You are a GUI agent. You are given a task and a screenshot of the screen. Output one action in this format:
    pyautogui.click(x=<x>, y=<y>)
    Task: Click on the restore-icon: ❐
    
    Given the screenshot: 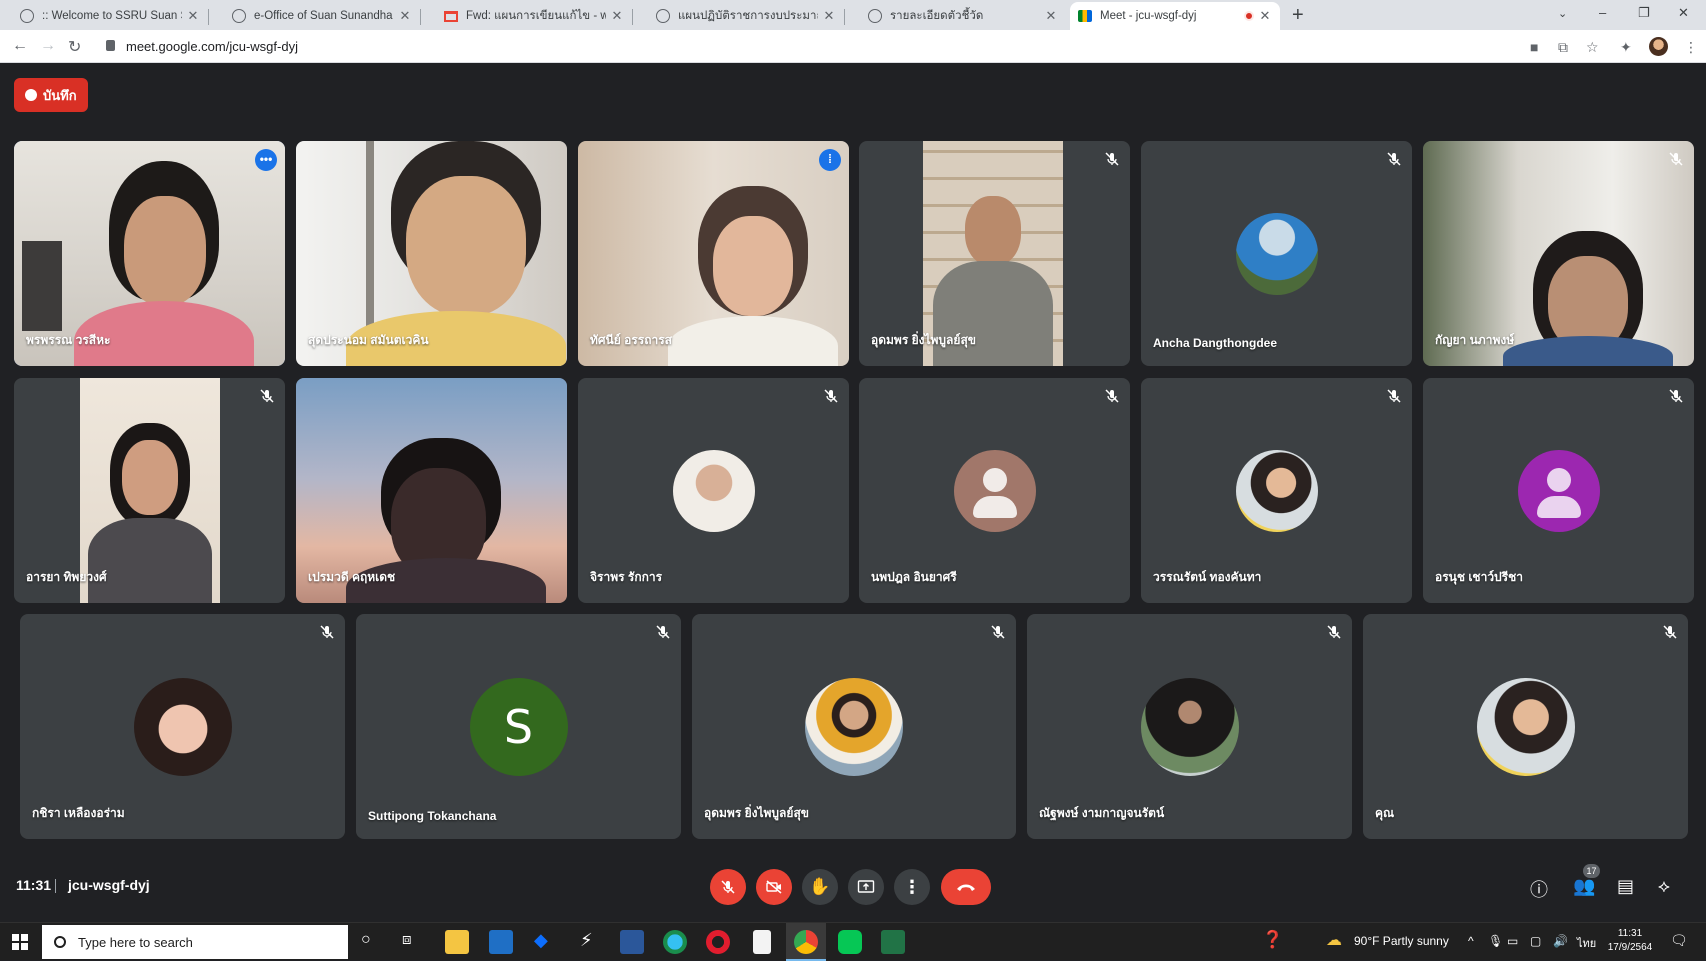 What is the action you would take?
    pyautogui.click(x=1644, y=13)
    